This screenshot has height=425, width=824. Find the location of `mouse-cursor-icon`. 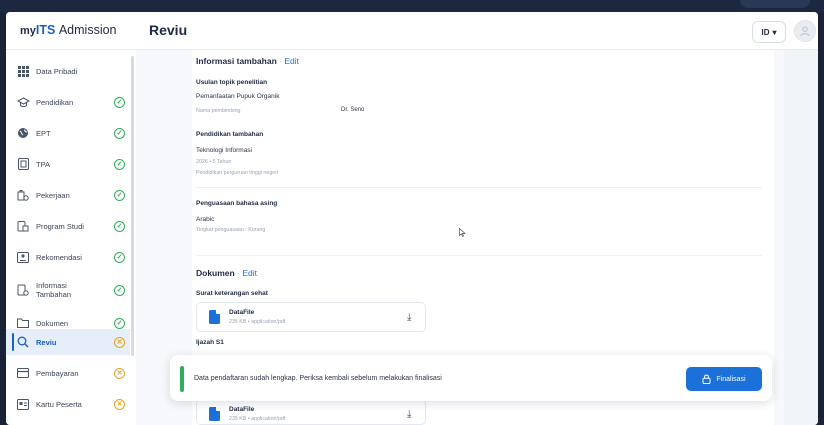

mouse-cursor-icon is located at coordinates (462, 232).